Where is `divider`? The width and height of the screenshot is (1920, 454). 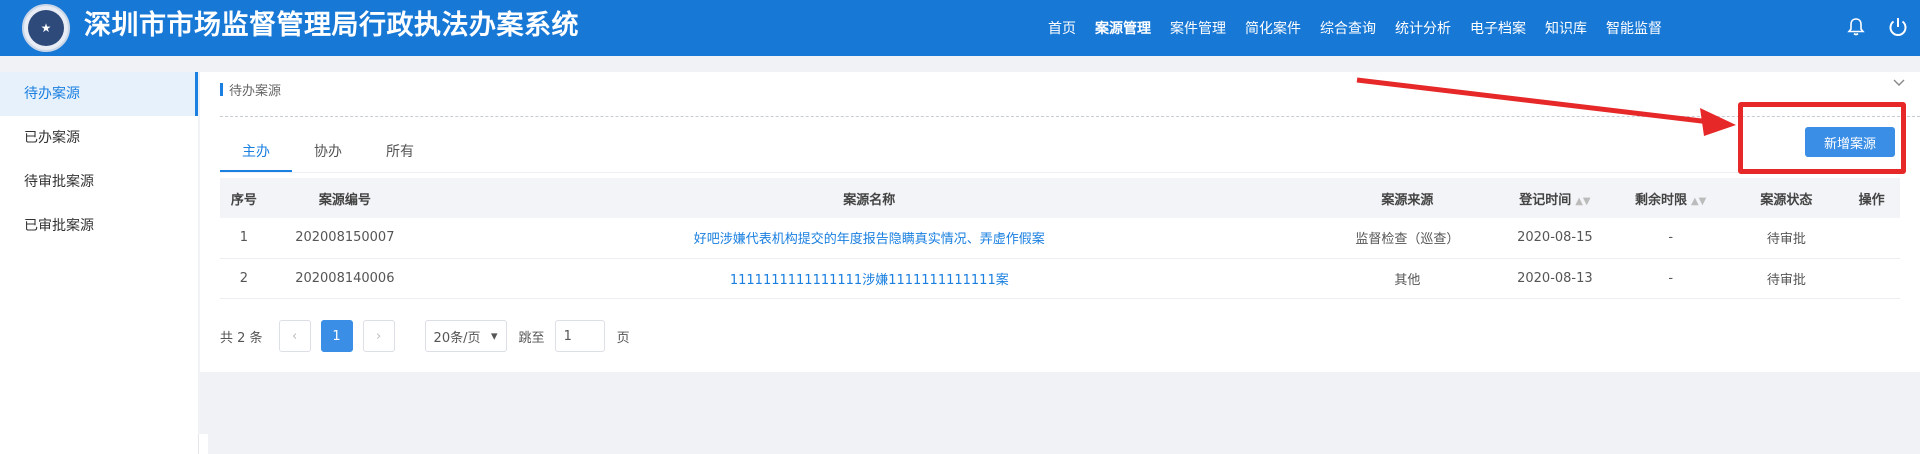
divider is located at coordinates (1070, 116).